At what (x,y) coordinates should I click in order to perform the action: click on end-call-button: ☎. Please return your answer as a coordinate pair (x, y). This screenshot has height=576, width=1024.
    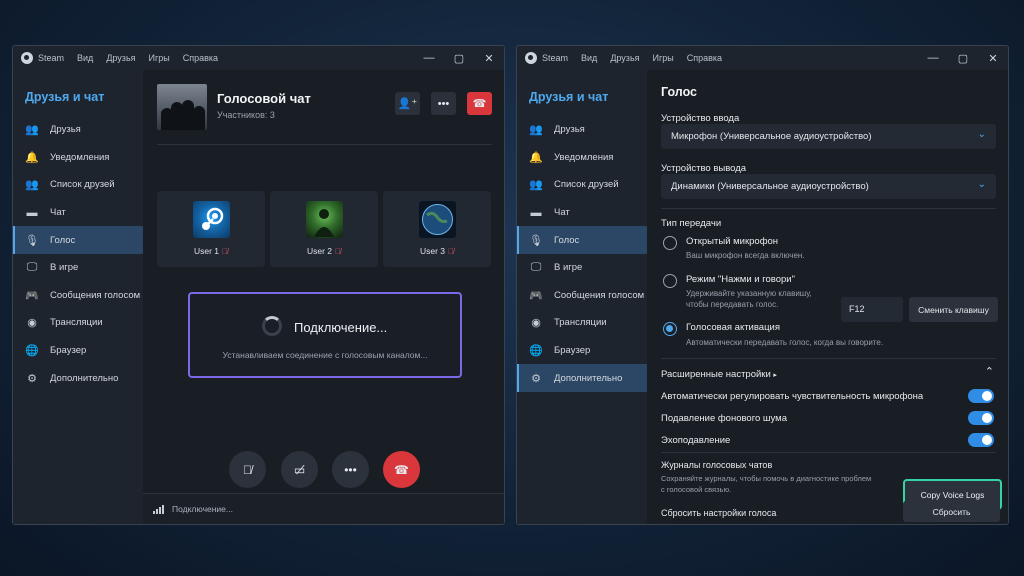
    Looking at the image, I should click on (401, 469).